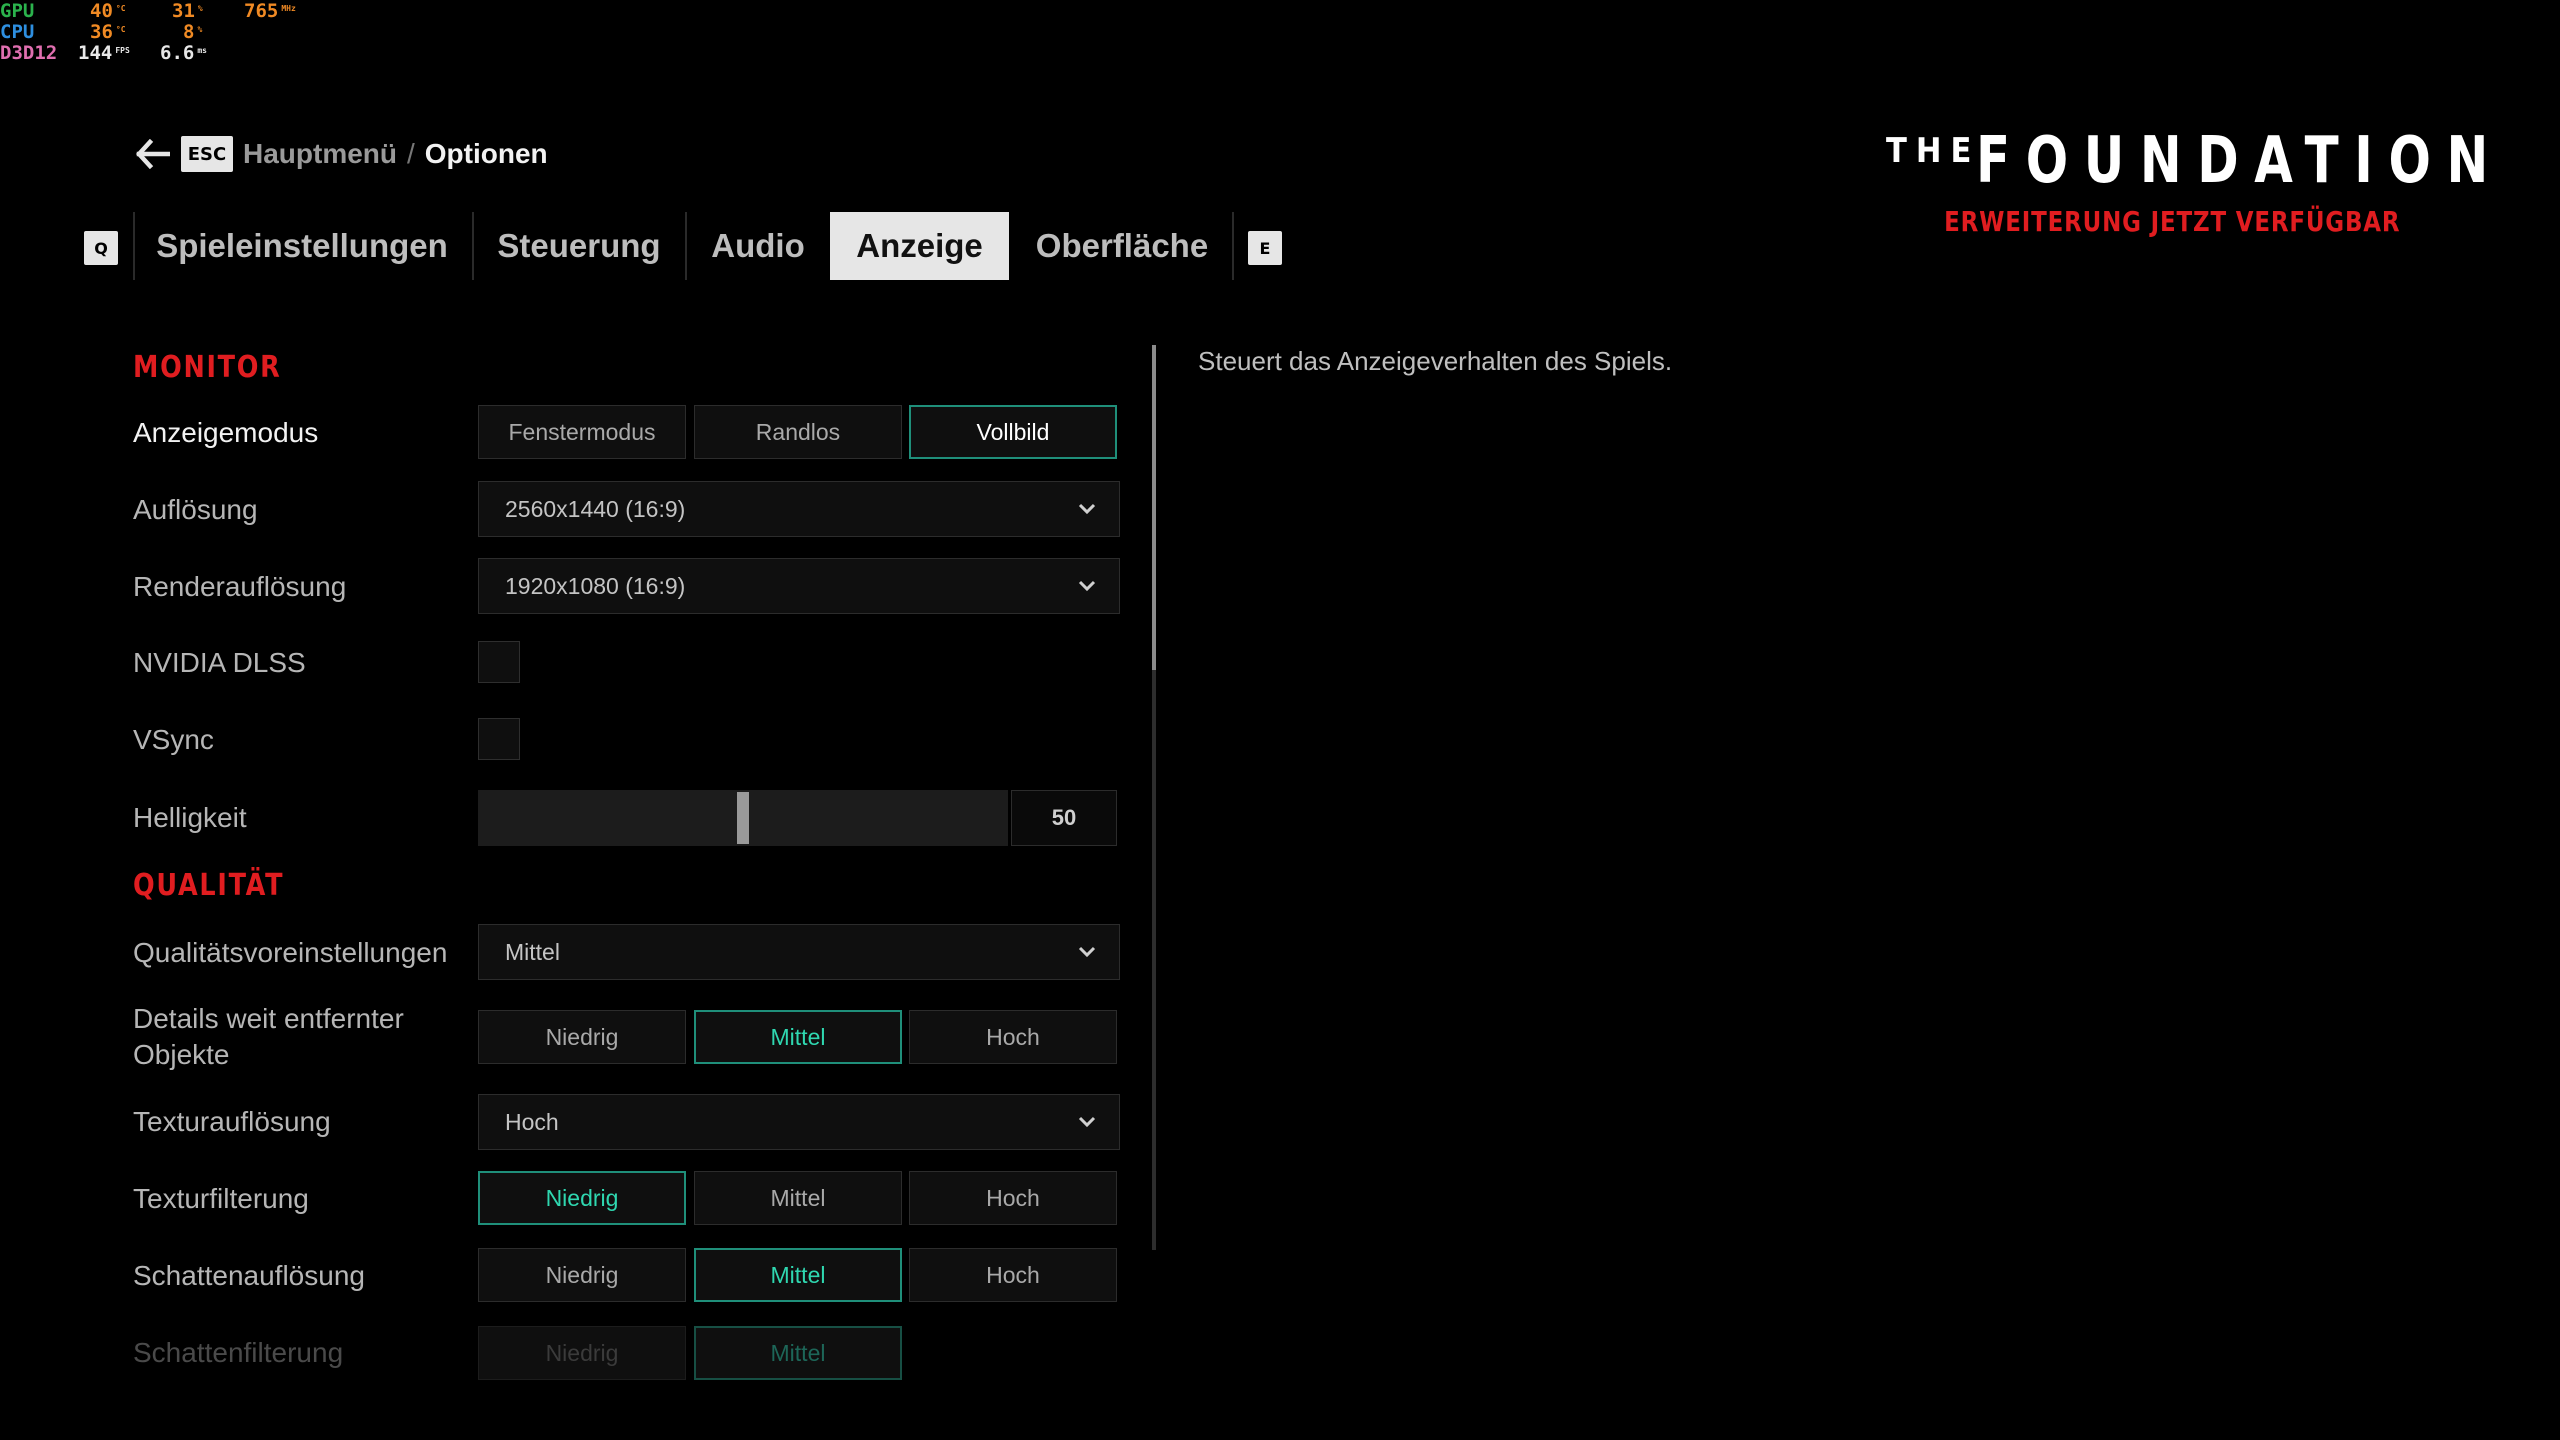  I want to click on option-fullscreen: Vollbild, so click(1013, 432).